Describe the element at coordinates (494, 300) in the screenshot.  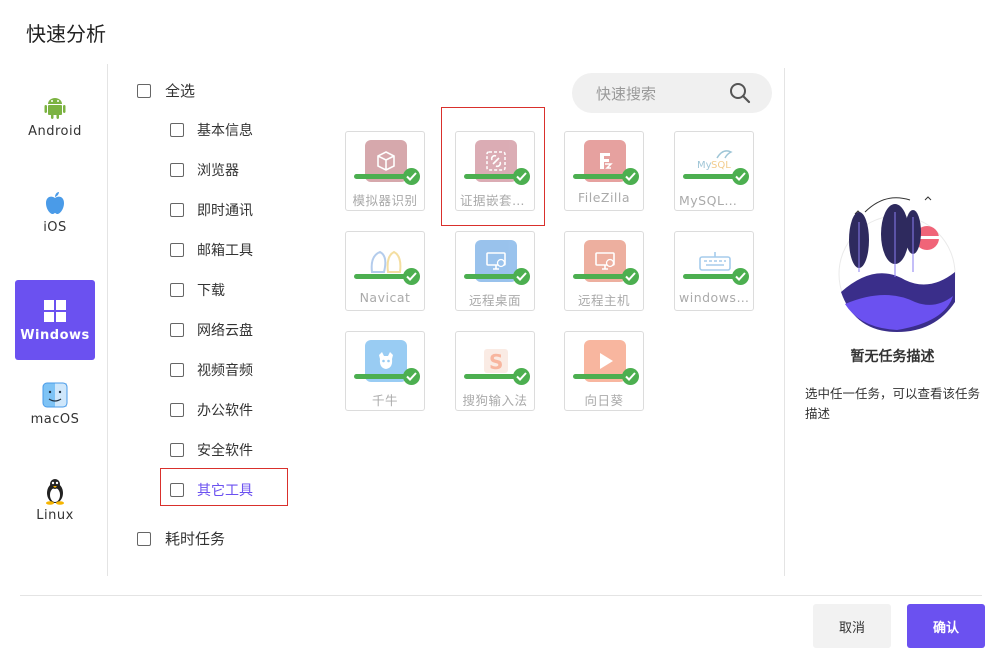
I see `tool-name: 远程桌面` at that location.